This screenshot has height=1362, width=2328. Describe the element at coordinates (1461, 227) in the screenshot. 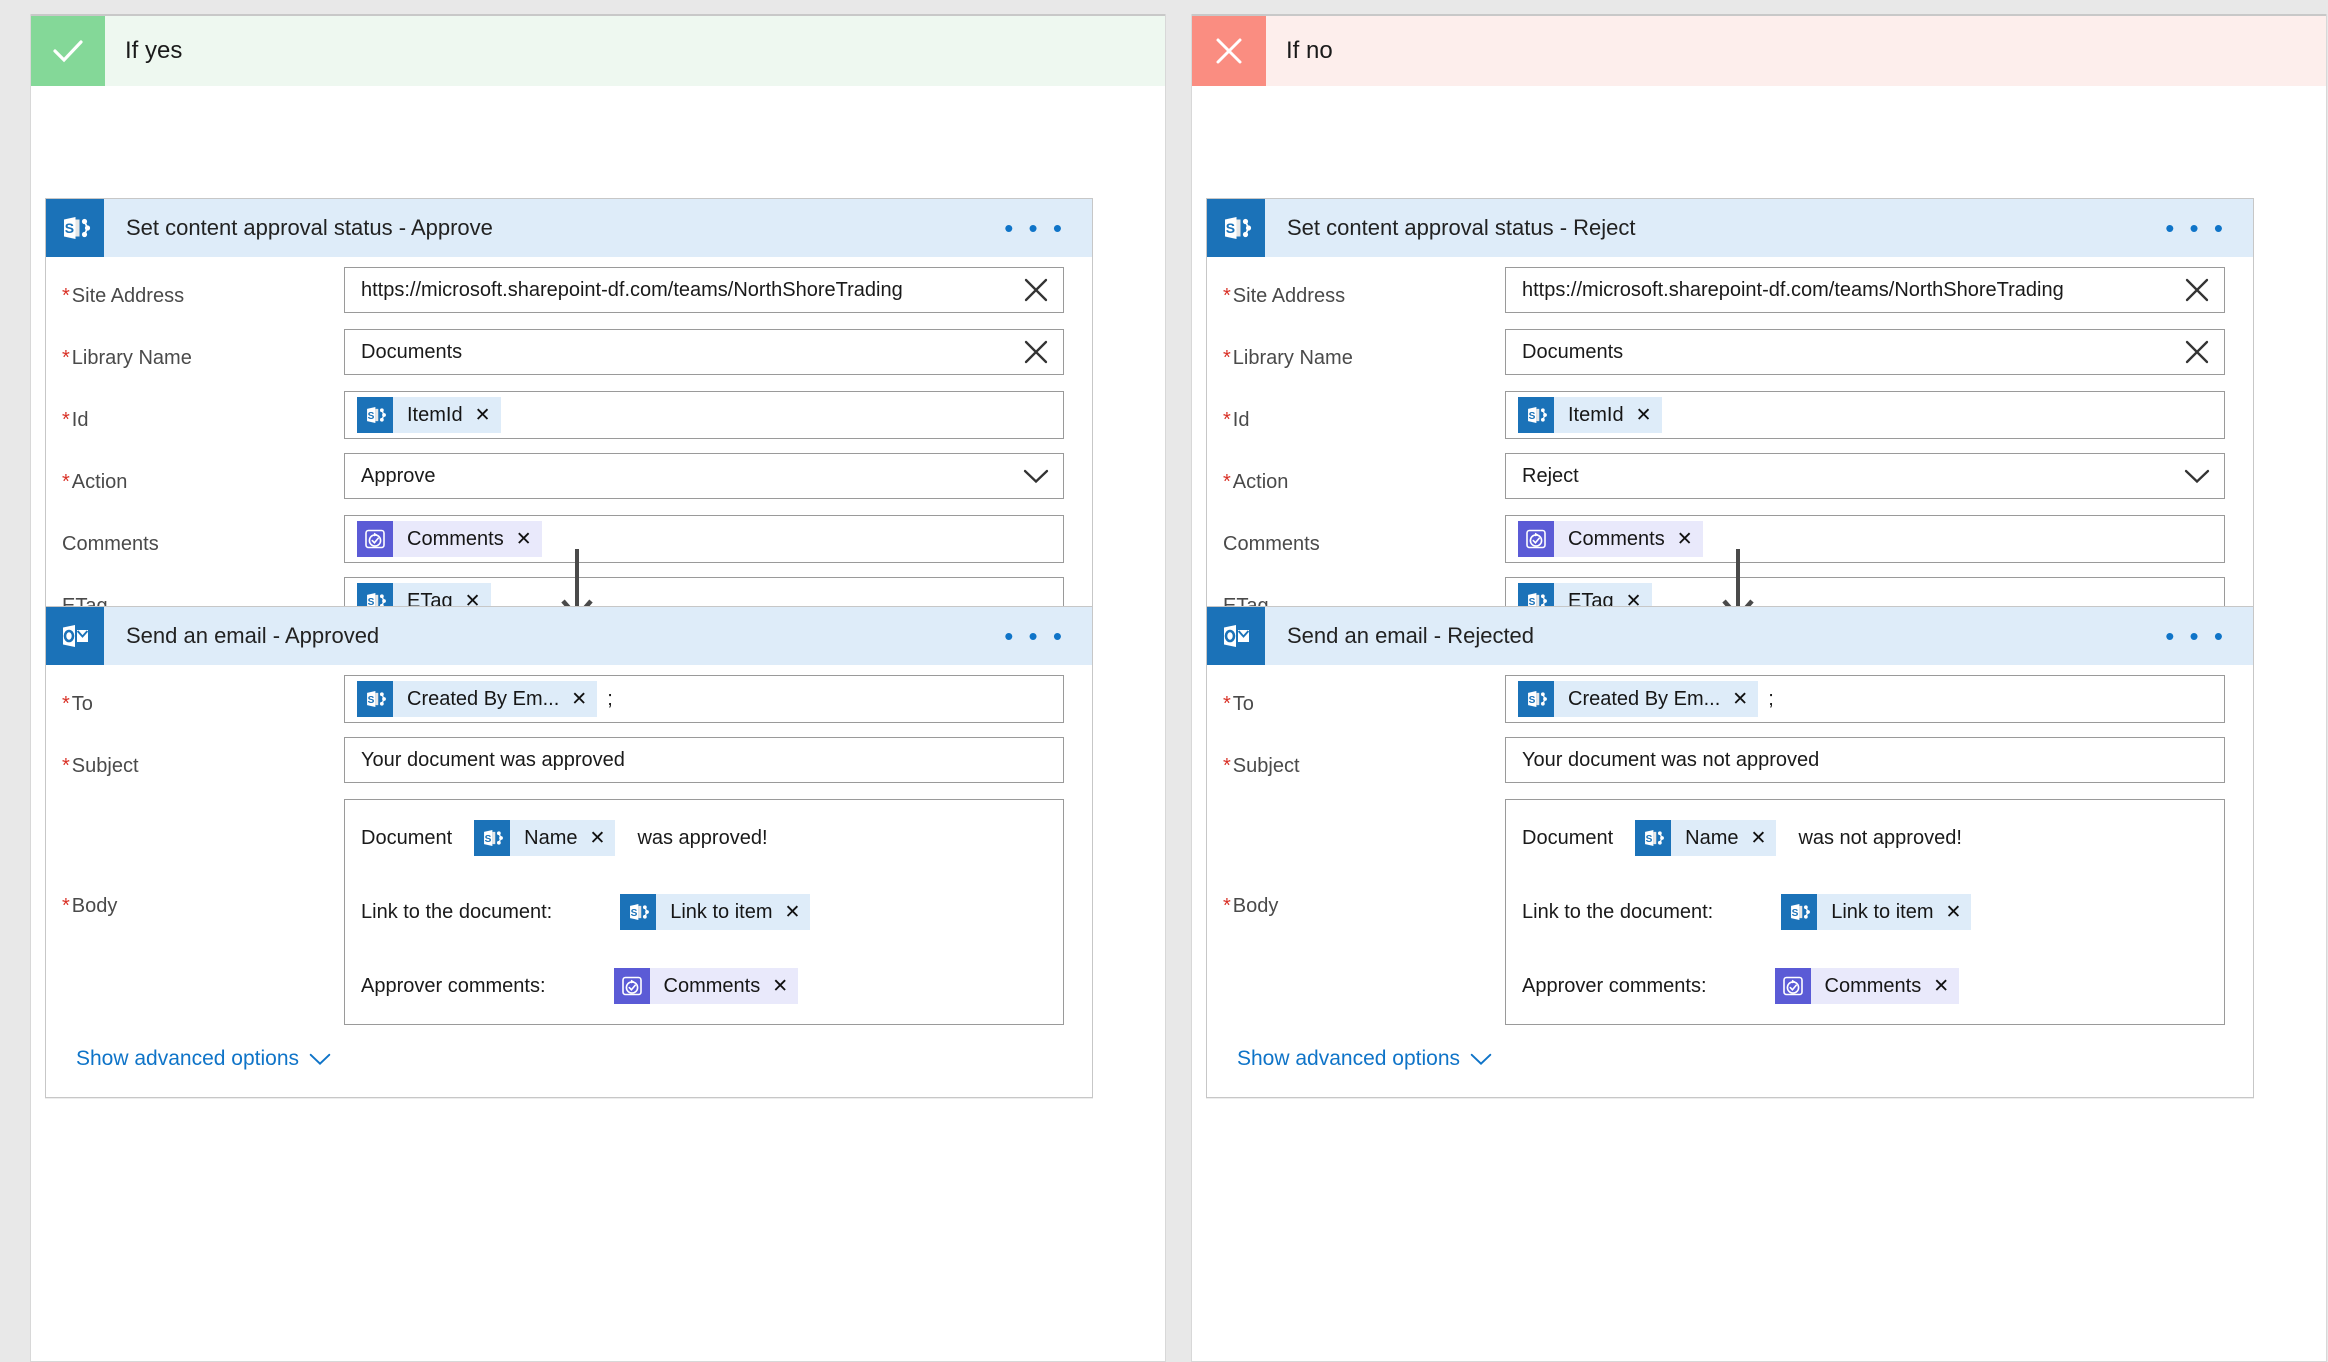

I see `card-title: Set content approval status - Reject` at that location.